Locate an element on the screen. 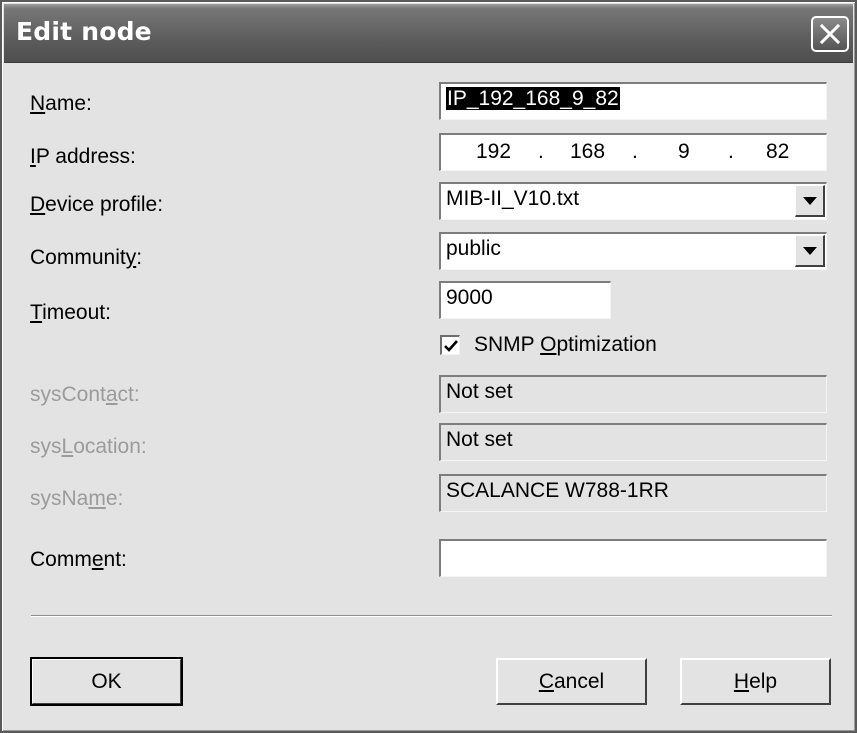 The image size is (857, 733). help-button: Help is located at coordinates (755, 681).